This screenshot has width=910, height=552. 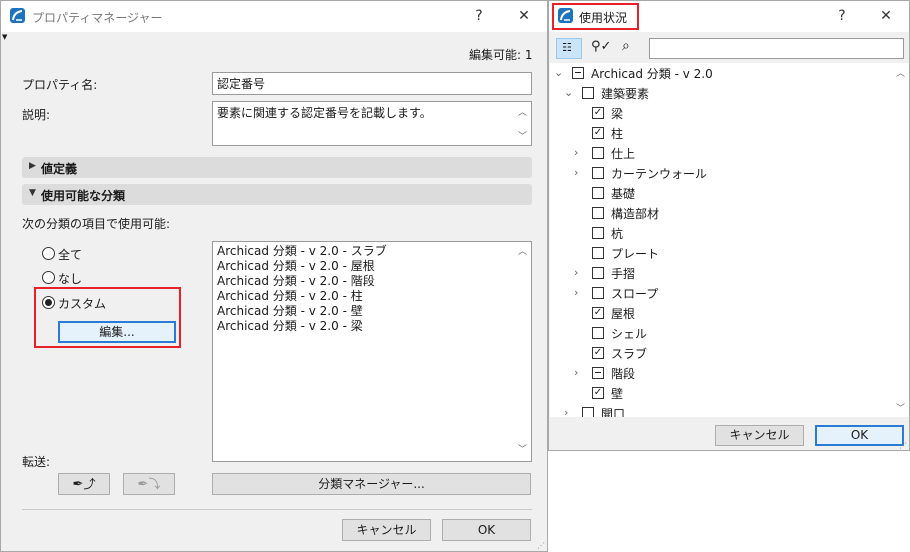 I want to click on value-definition-label: 値定義, so click(x=59, y=169).